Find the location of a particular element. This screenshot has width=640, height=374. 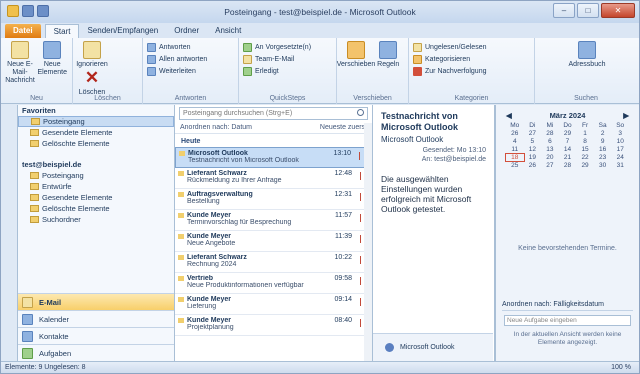

list-scrollbar is located at coordinates (368, 242).